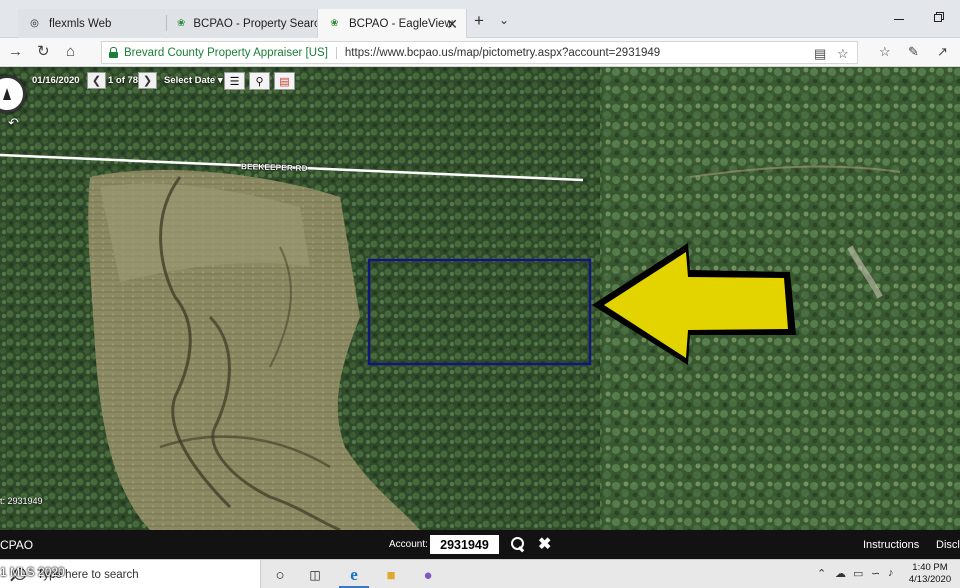 Image resolution: width=960 pixels, height=588 pixels. Describe the element at coordinates (899, 17) in the screenshot. I see `minimize-button` at that location.